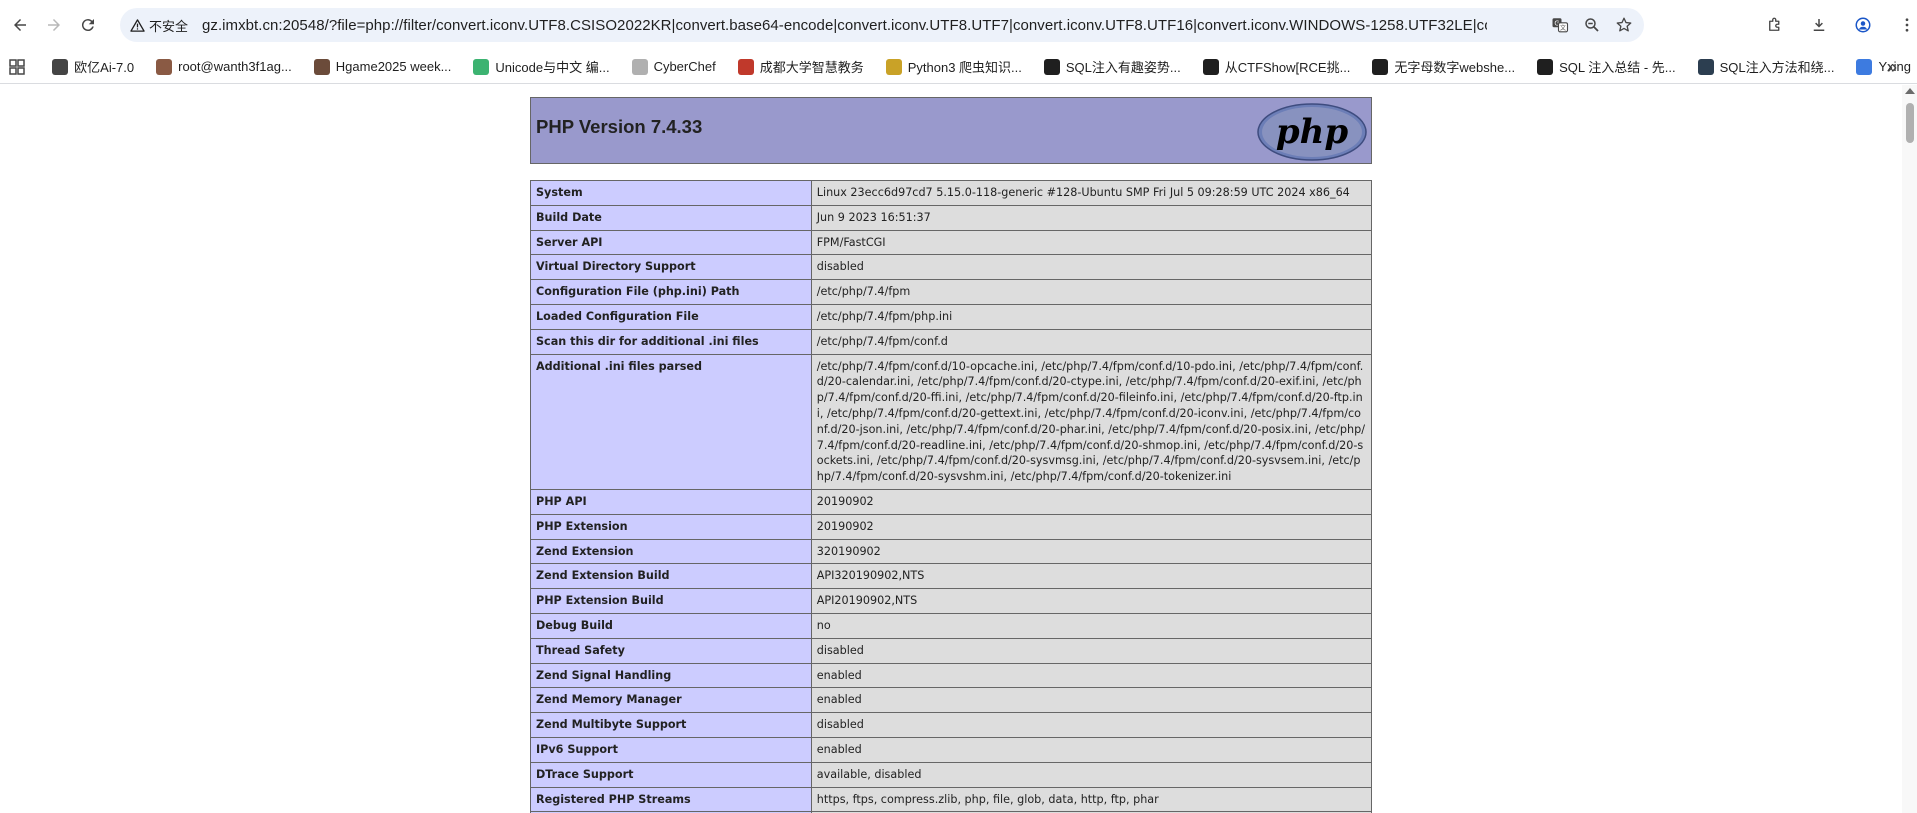  What do you see at coordinates (1091, 601) in the screenshot?
I see `row-value: API20190902,NTS` at bounding box center [1091, 601].